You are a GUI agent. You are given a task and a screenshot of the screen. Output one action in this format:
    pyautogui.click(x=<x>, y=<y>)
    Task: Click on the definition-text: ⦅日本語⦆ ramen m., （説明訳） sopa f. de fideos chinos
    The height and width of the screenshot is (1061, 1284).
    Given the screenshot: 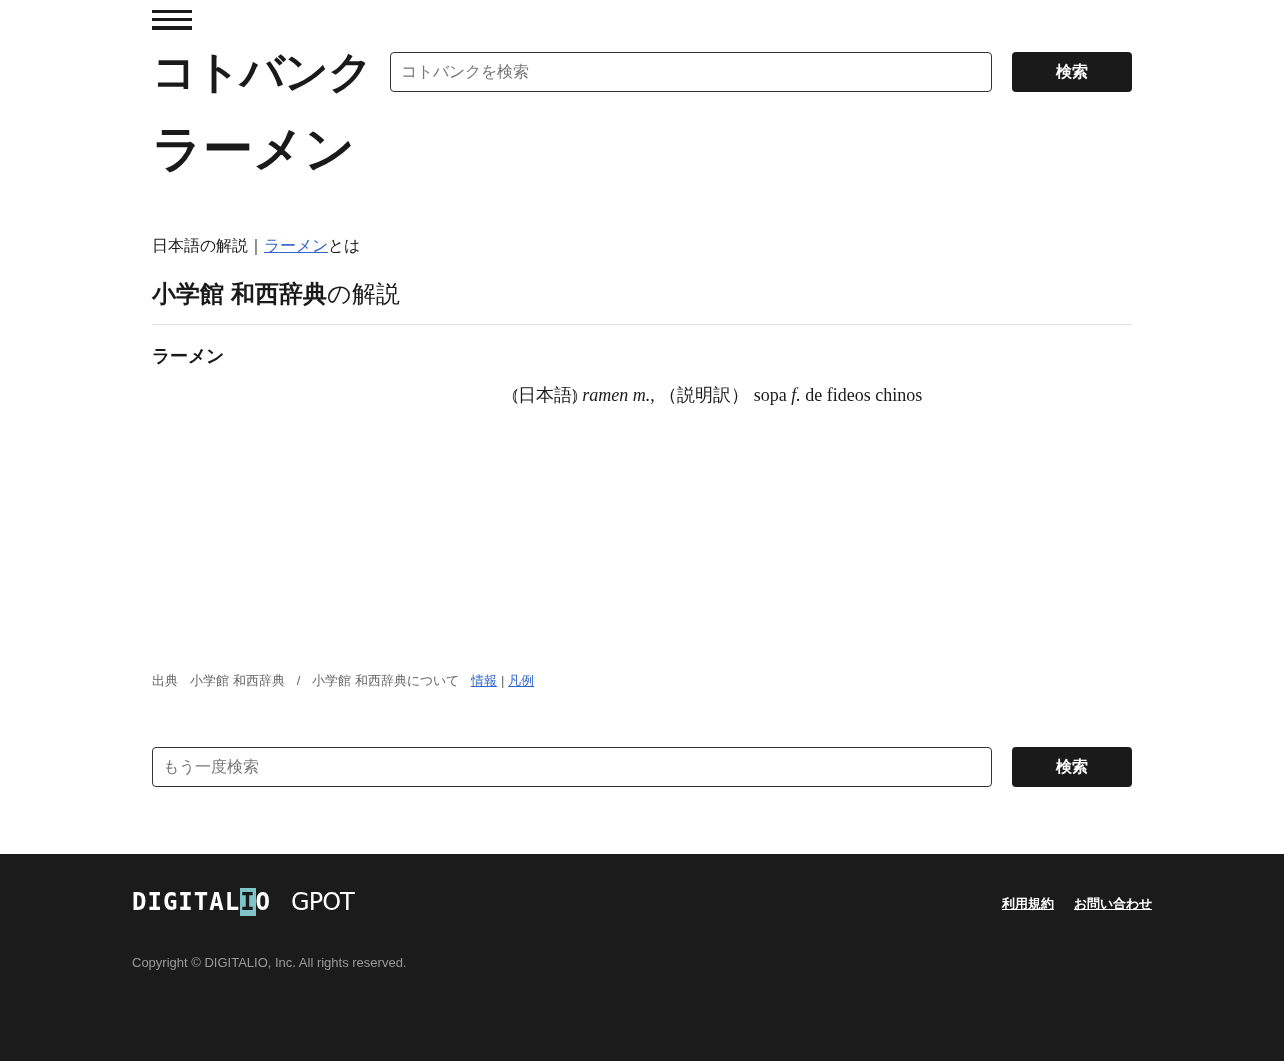 What is the action you would take?
    pyautogui.click(x=717, y=395)
    